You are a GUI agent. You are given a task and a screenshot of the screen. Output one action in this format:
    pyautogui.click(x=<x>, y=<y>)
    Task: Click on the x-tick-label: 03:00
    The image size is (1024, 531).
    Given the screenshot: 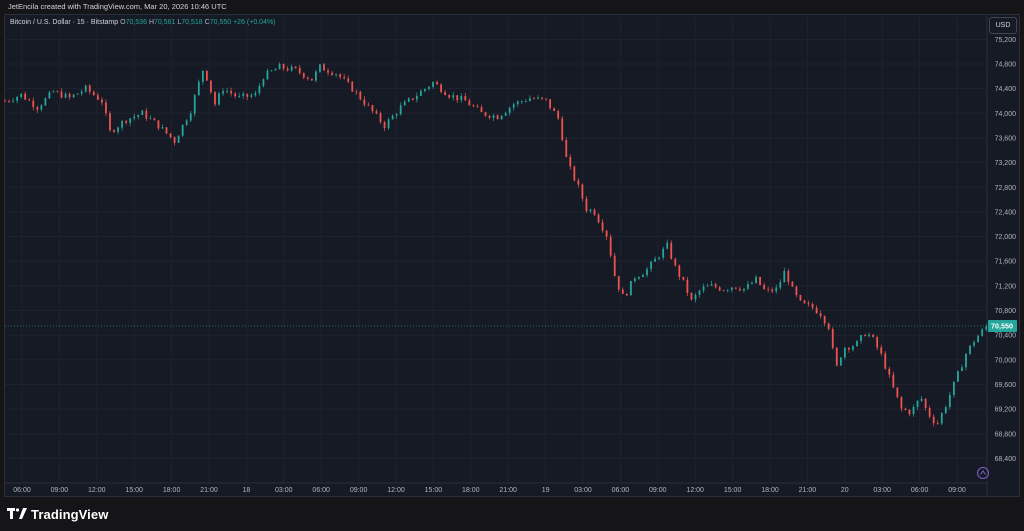 What is the action you would take?
    pyautogui.click(x=284, y=490)
    